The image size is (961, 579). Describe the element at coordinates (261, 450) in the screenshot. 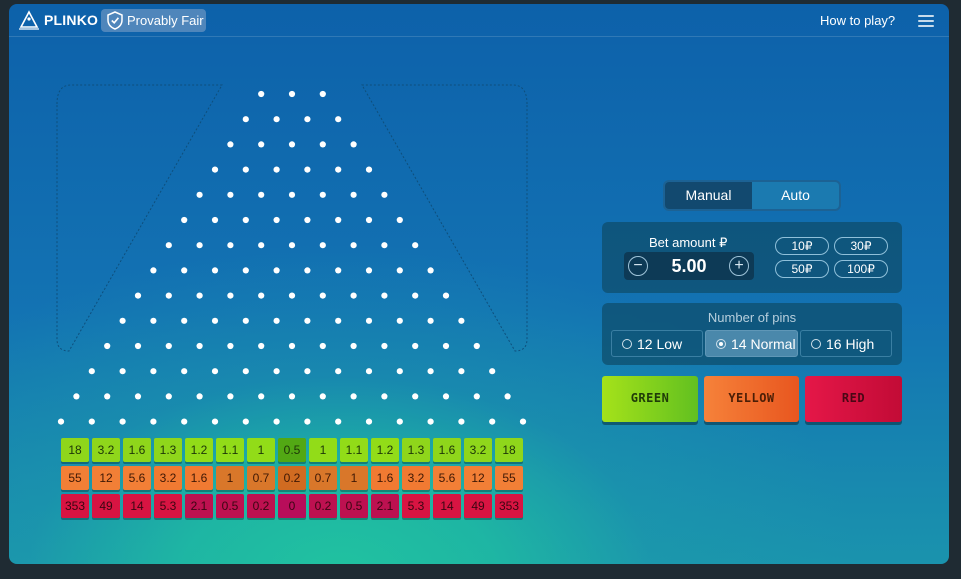

I see `multiplier-cell-green: 1` at that location.